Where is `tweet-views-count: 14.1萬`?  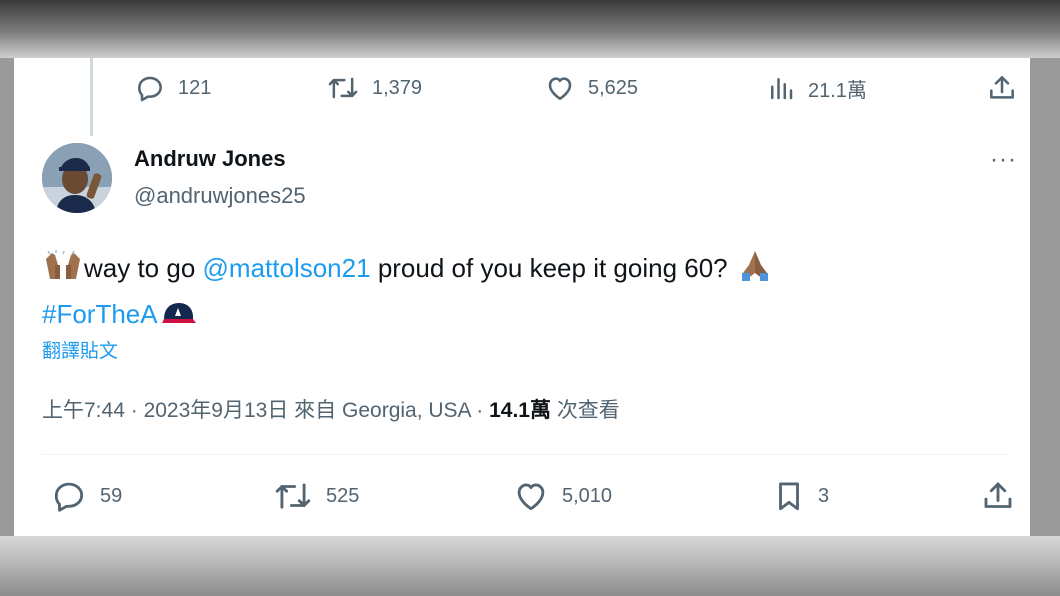 tweet-views-count: 14.1萬 is located at coordinates (520, 410).